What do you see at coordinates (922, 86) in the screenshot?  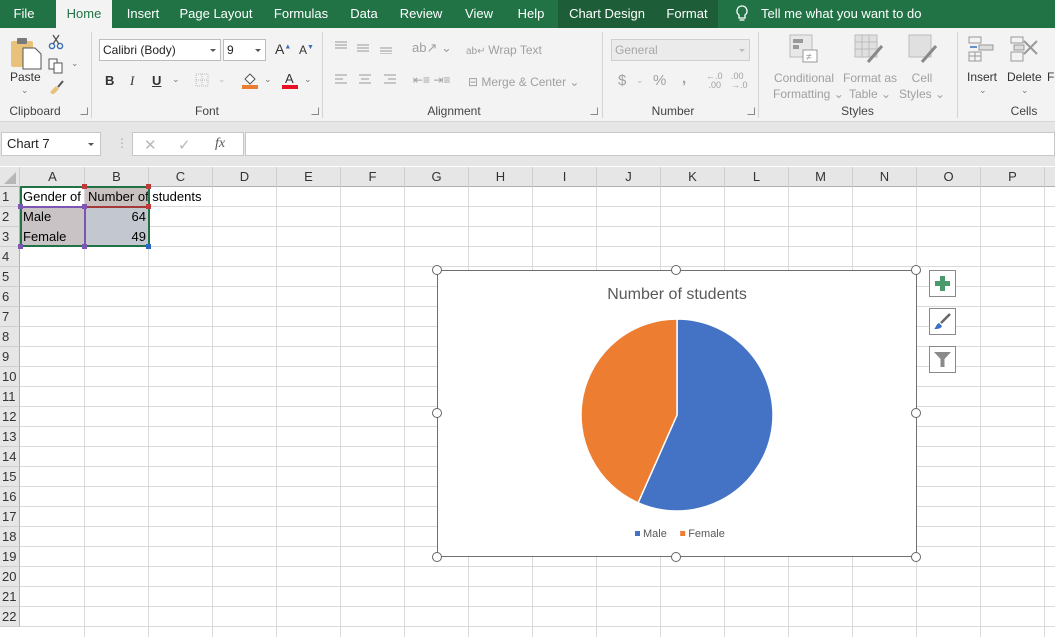 I see `cell-styles-button: Cell Styles ⌄` at bounding box center [922, 86].